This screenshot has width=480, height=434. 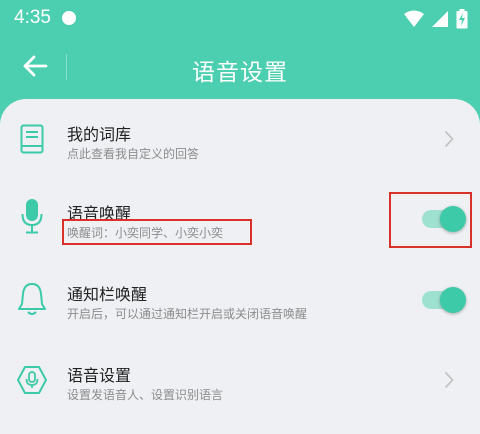 What do you see at coordinates (99, 213) in the screenshot?
I see `setting-title: 语音唤醒` at bounding box center [99, 213].